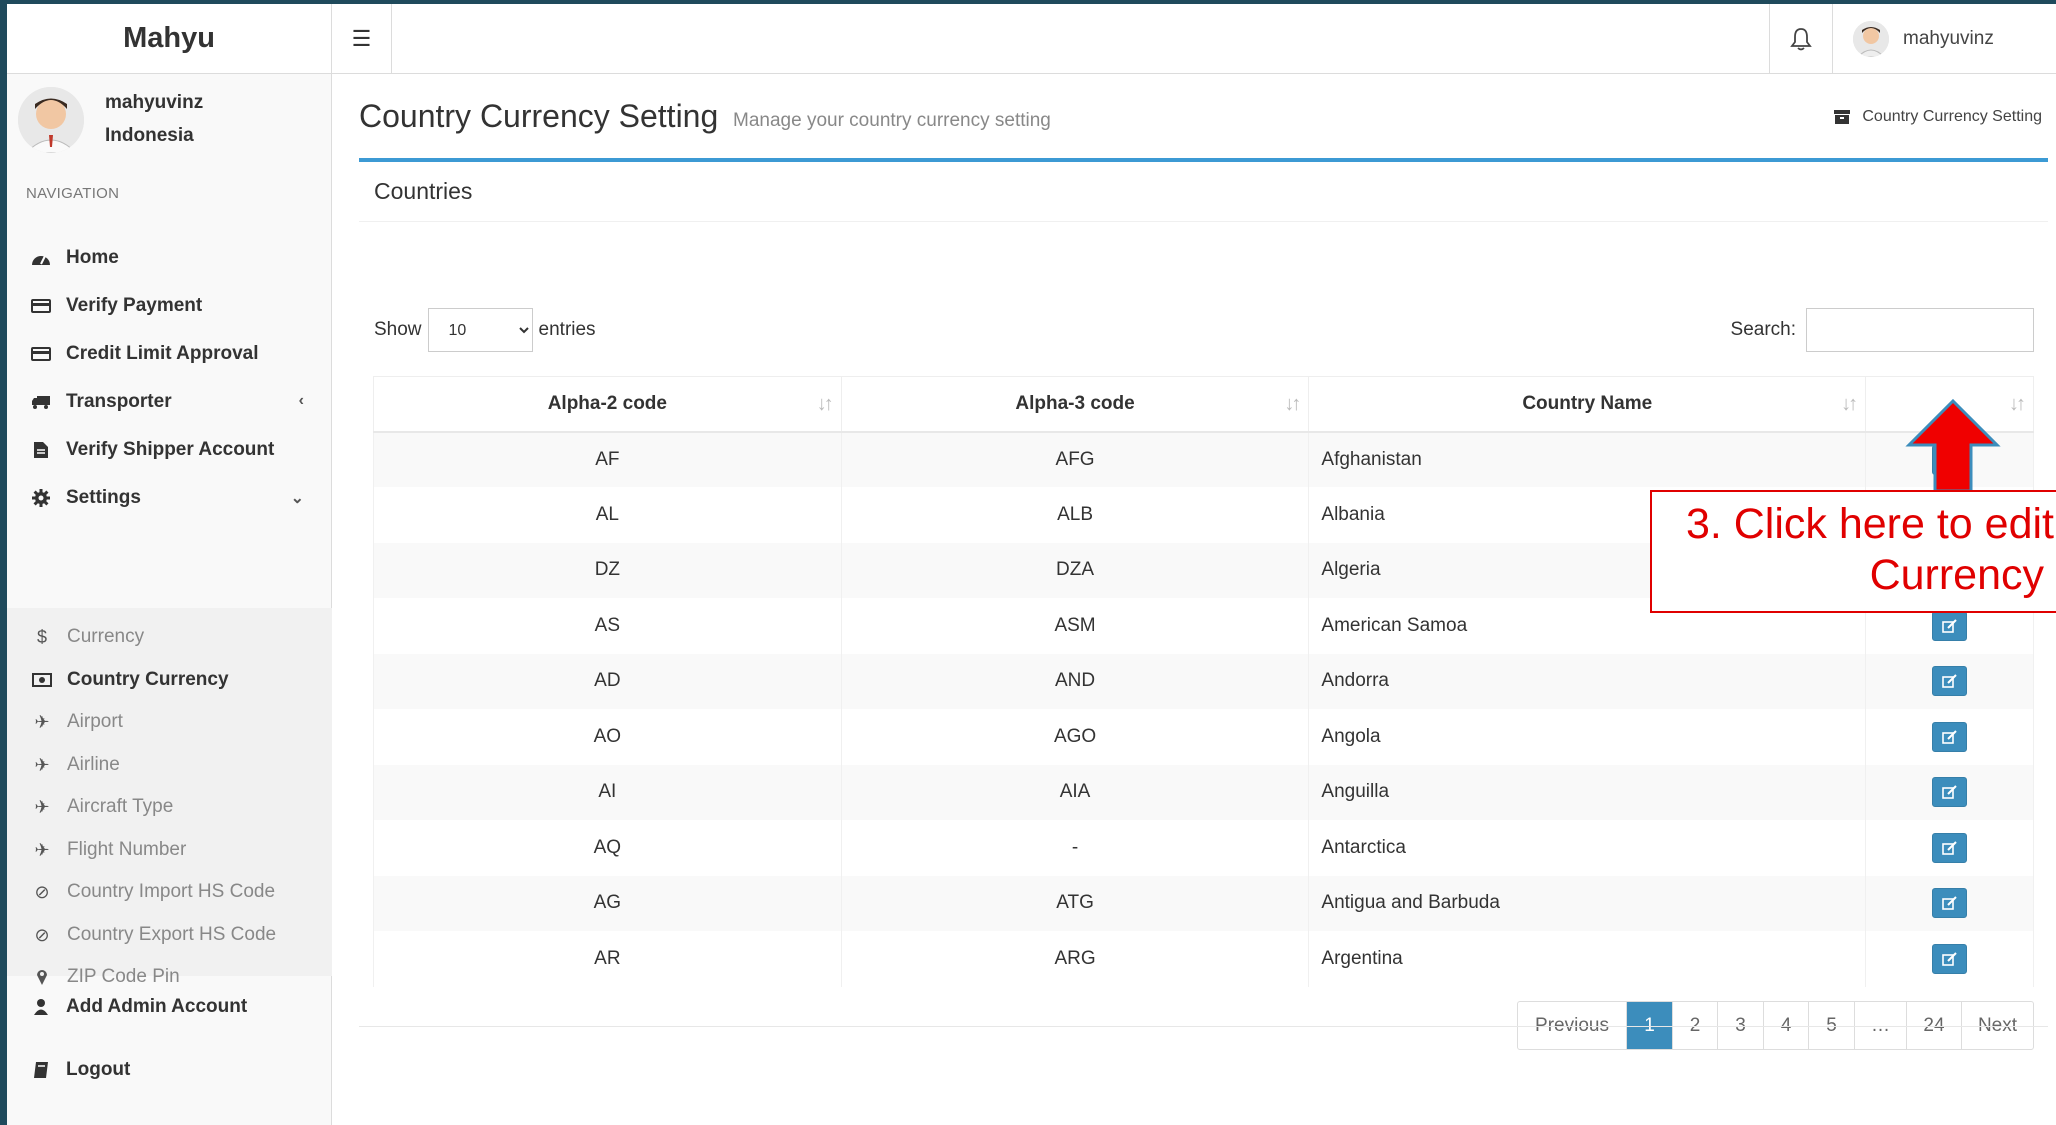 The width and height of the screenshot is (2056, 1125). Describe the element at coordinates (134, 305) in the screenshot. I see `sidebar-item-label: Verify Payment` at that location.